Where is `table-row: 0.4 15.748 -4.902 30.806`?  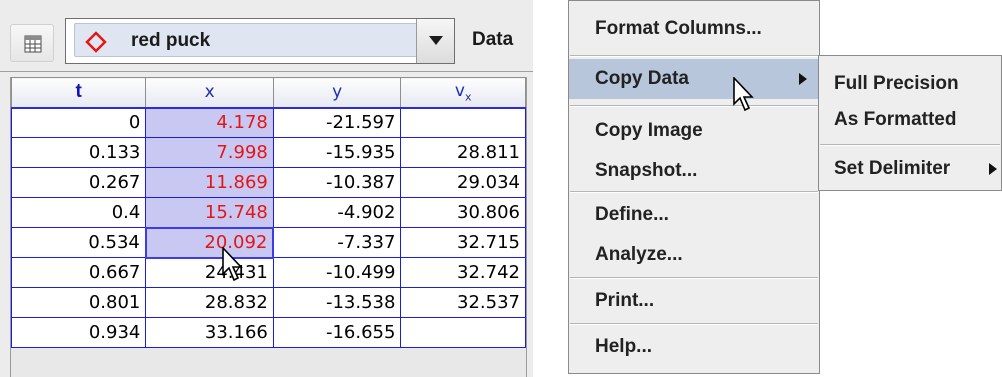 table-row: 0.4 15.748 -4.902 30.806 is located at coordinates (268, 212).